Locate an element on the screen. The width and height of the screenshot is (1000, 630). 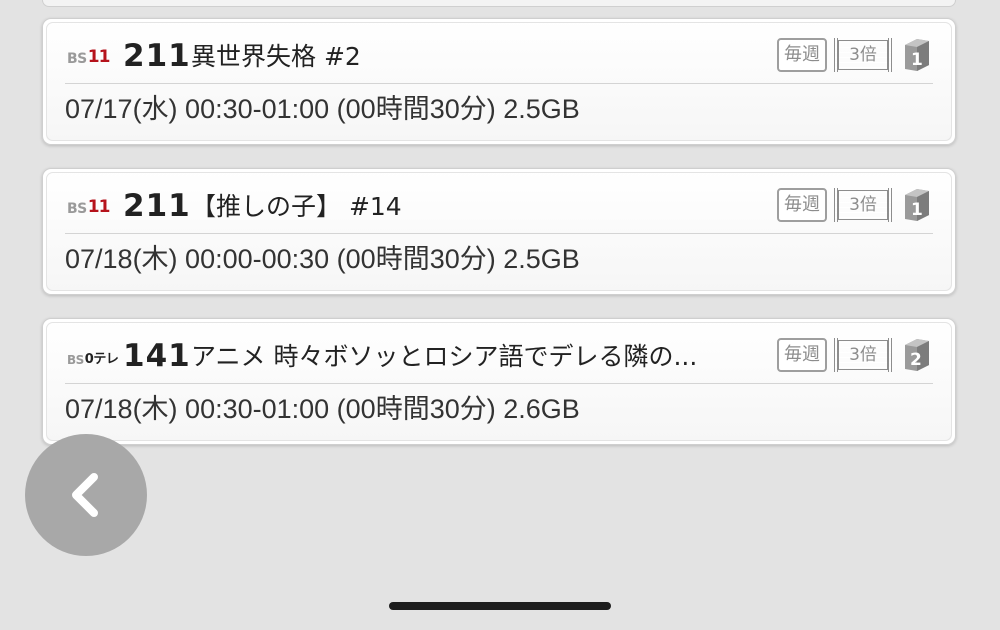
home-indicator is located at coordinates (500, 606).